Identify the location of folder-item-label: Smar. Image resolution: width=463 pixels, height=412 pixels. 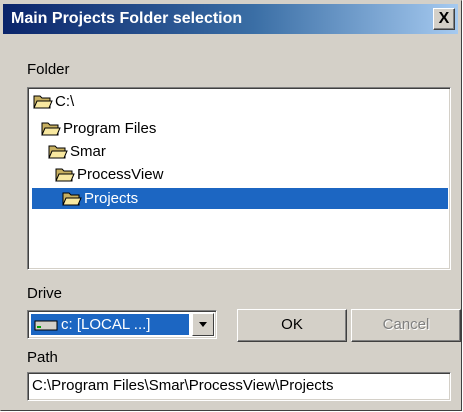
(88, 151).